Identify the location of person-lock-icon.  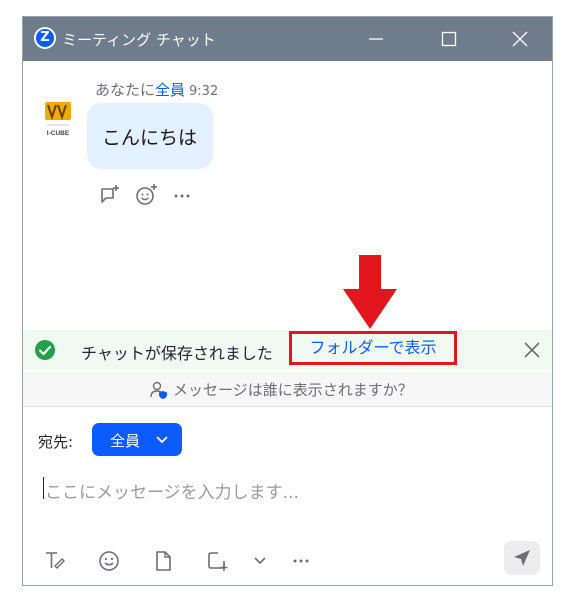
(159, 392).